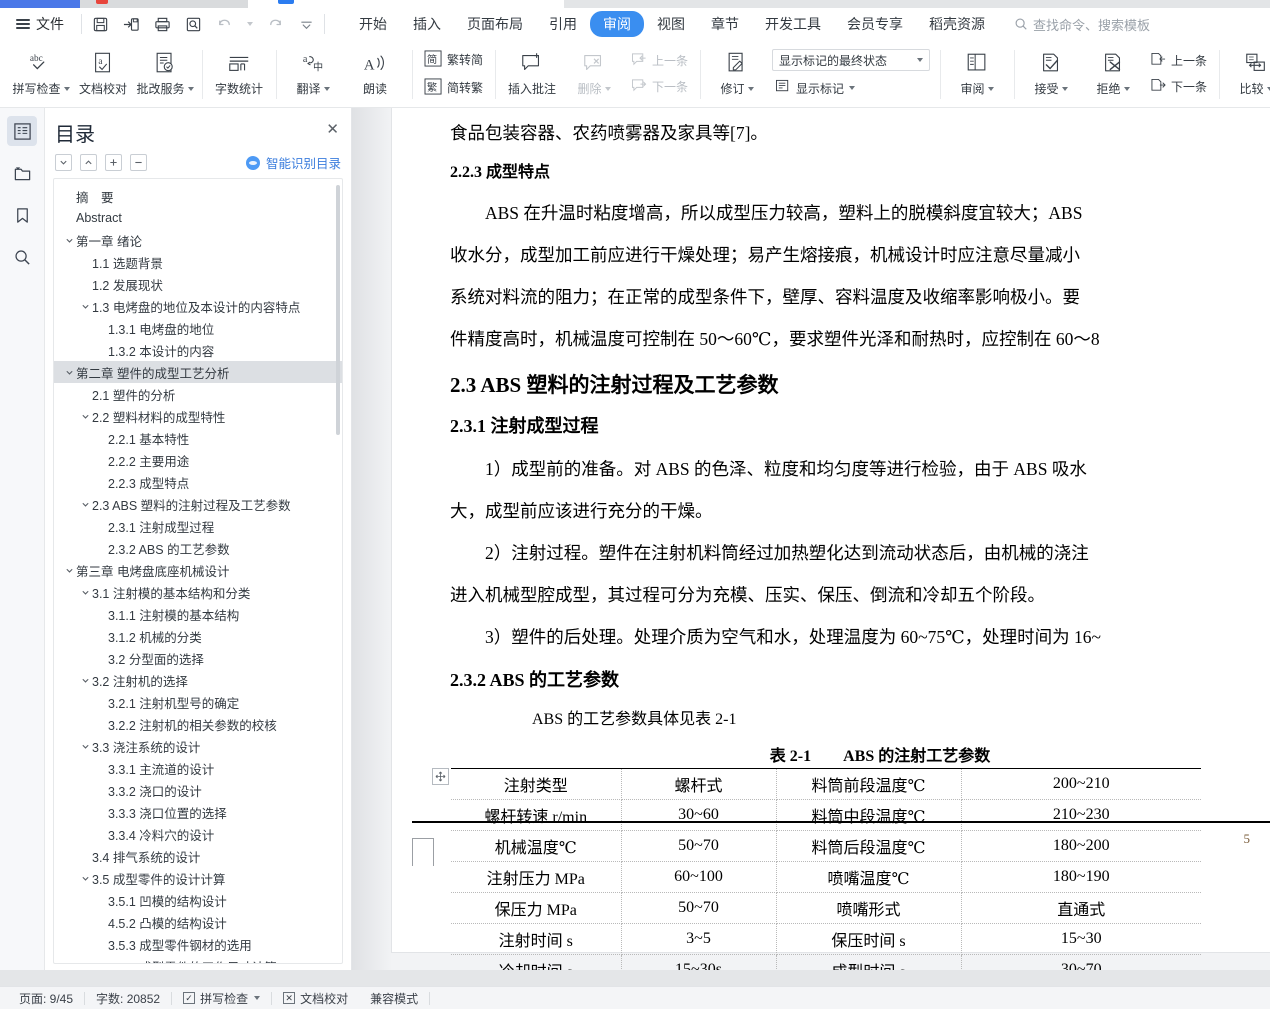  I want to click on next-comment-button: 下一条, so click(659, 87).